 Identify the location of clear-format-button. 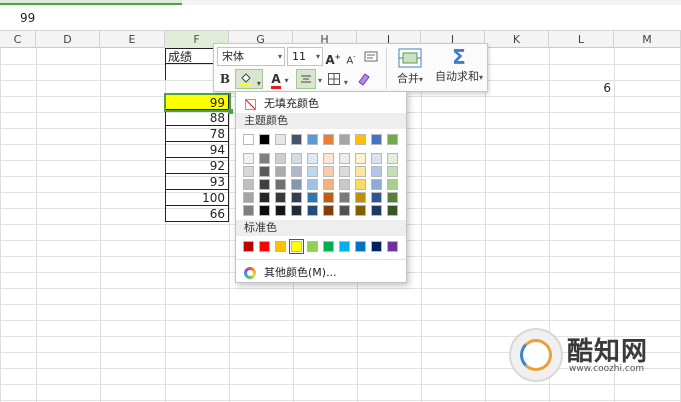
(364, 79).